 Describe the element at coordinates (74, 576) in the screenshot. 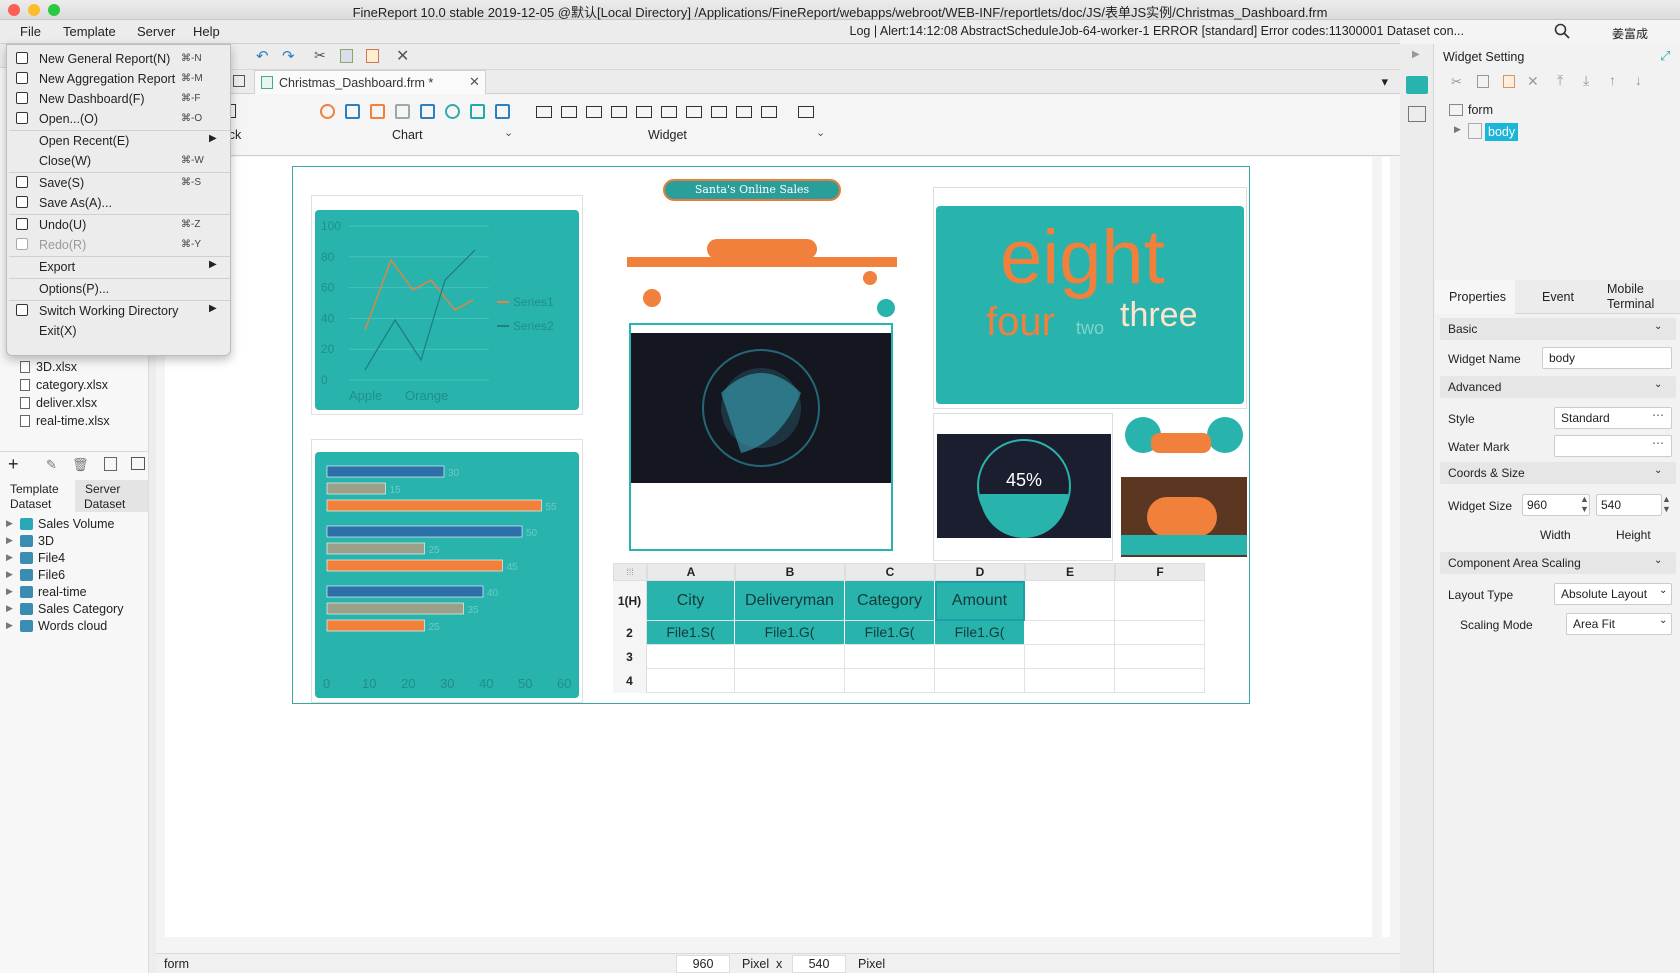

I see `dataset-item: ▶ File6` at that location.